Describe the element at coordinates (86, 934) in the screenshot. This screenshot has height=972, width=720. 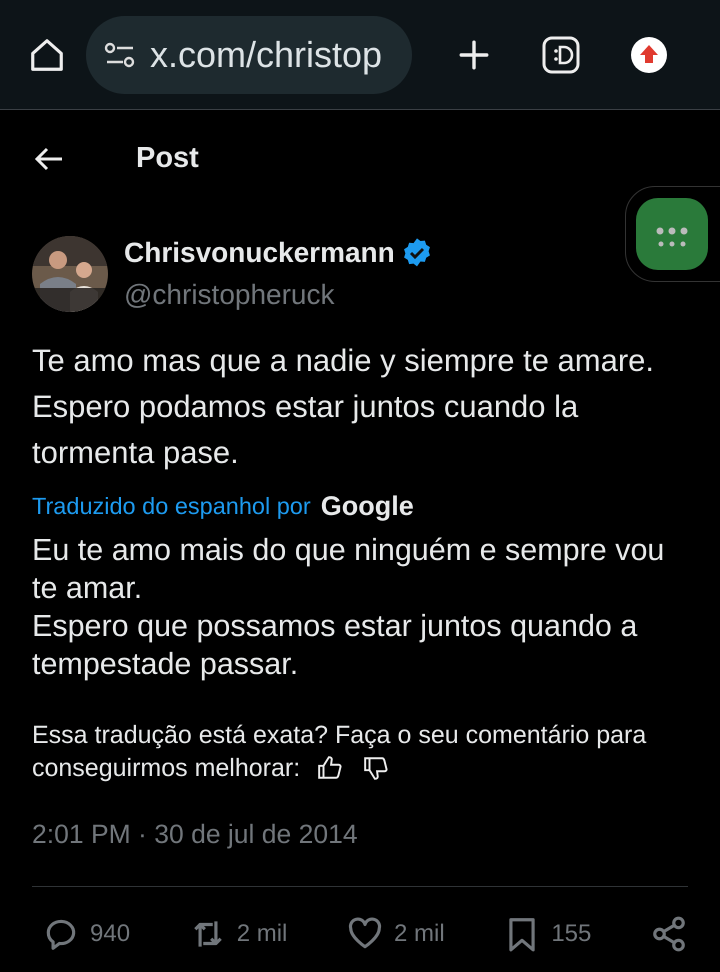
I see `reply-button: 940` at that location.